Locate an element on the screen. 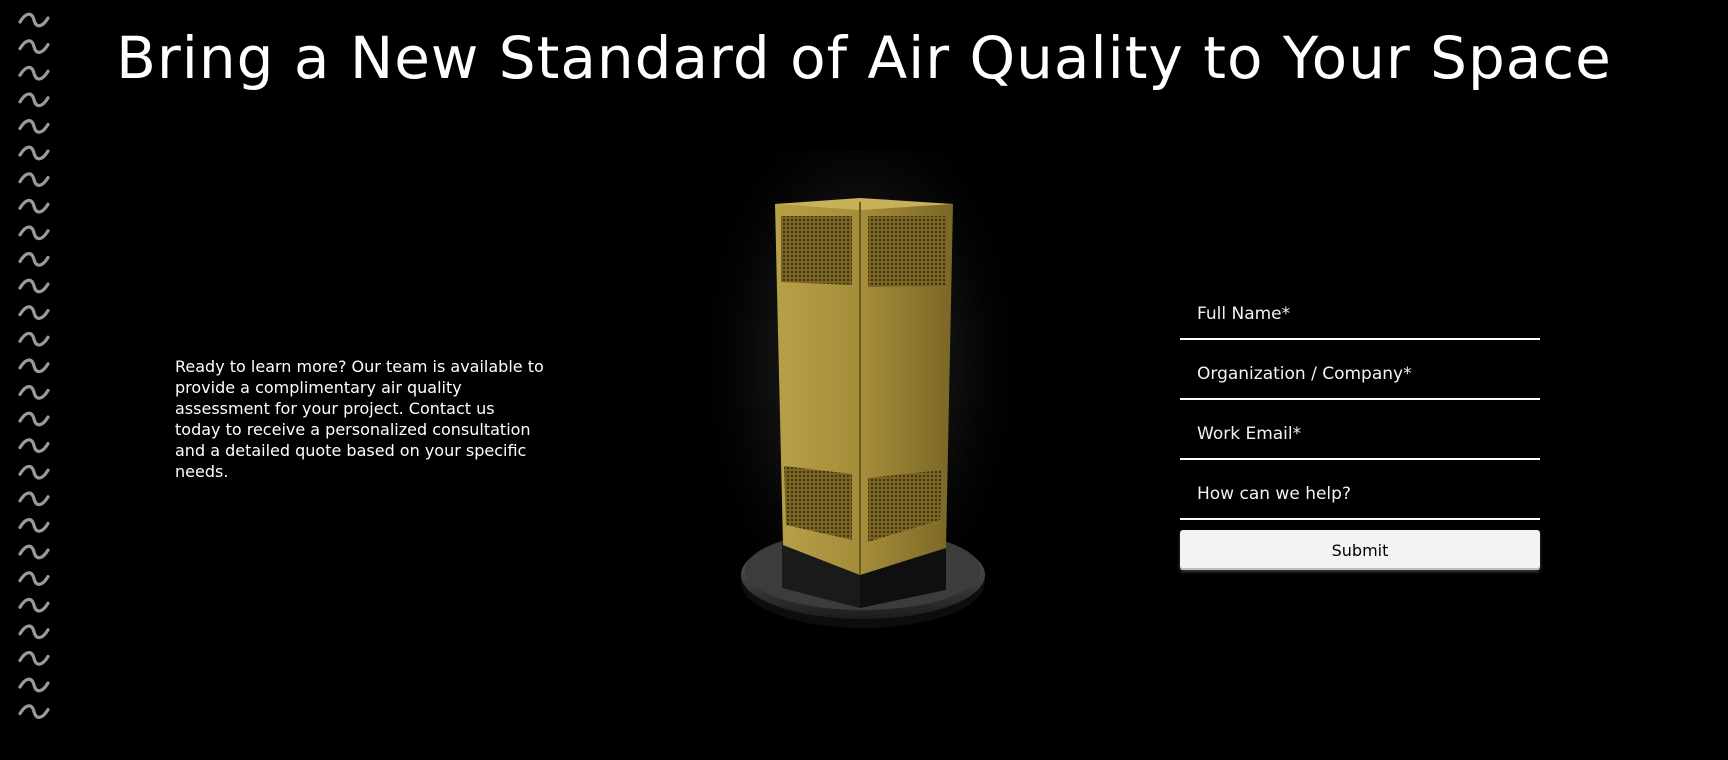 This screenshot has width=1728, height=760. work-email-input is located at coordinates (1360, 434).